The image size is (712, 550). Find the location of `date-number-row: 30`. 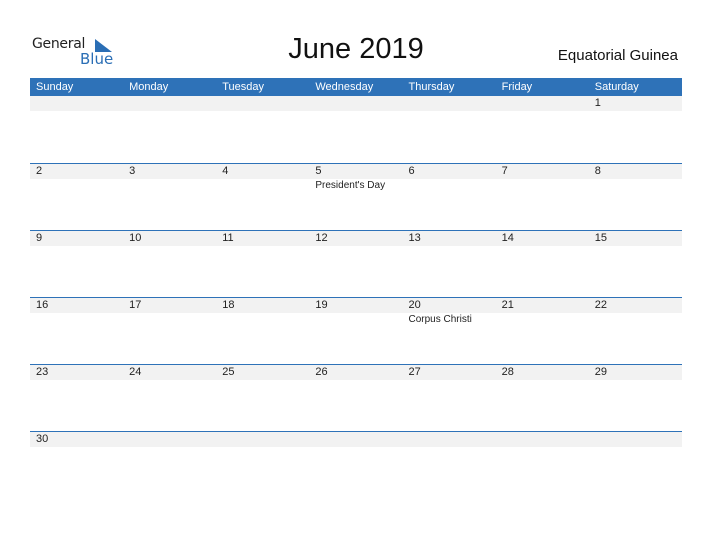

date-number-row: 30 is located at coordinates (356, 439).